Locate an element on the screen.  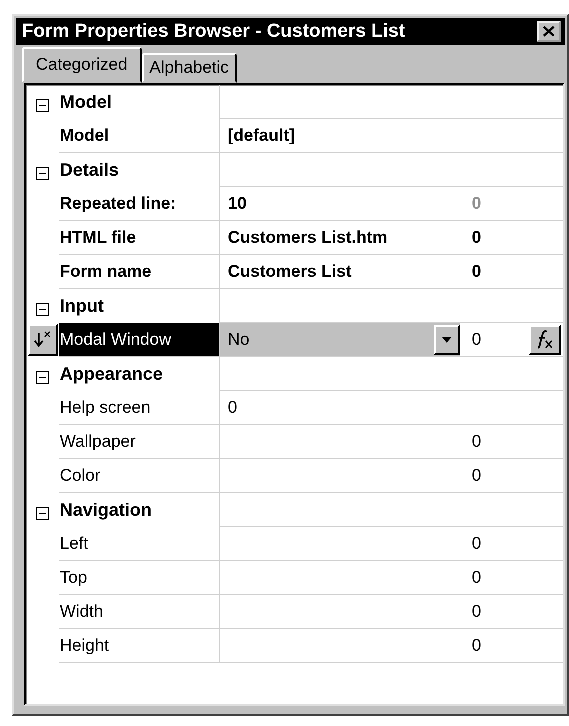
property-value: Customers List is located at coordinates (290, 272).